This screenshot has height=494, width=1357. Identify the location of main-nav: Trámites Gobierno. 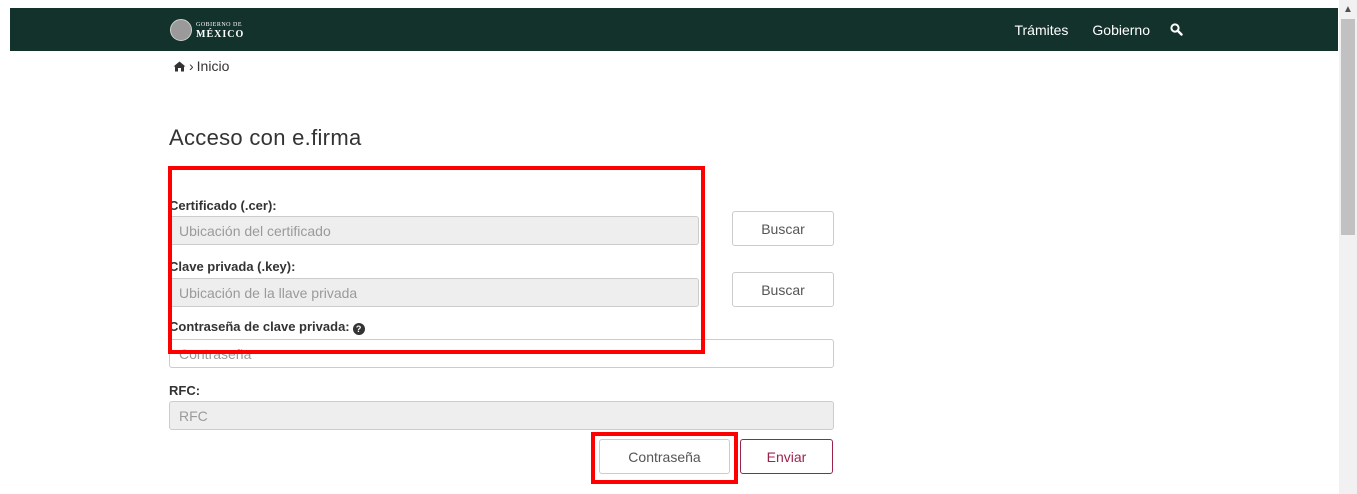
(1086, 29).